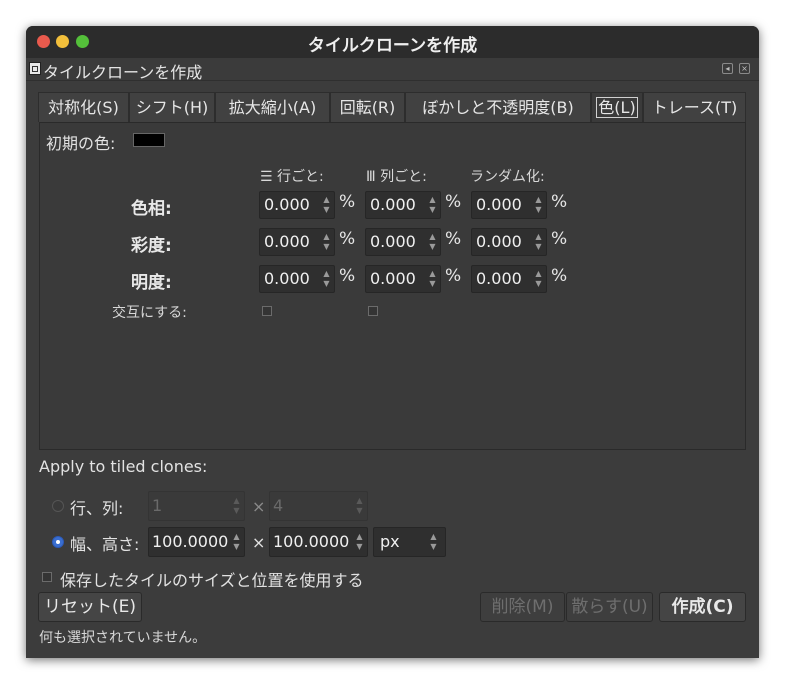  I want to click on hue-label: 色相:, so click(151, 209).